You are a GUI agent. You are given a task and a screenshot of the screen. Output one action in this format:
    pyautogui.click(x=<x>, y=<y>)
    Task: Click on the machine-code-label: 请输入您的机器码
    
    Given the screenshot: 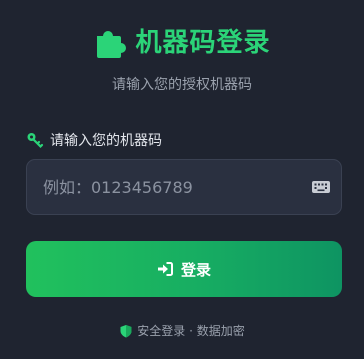 What is the action you would take?
    pyautogui.click(x=94, y=140)
    